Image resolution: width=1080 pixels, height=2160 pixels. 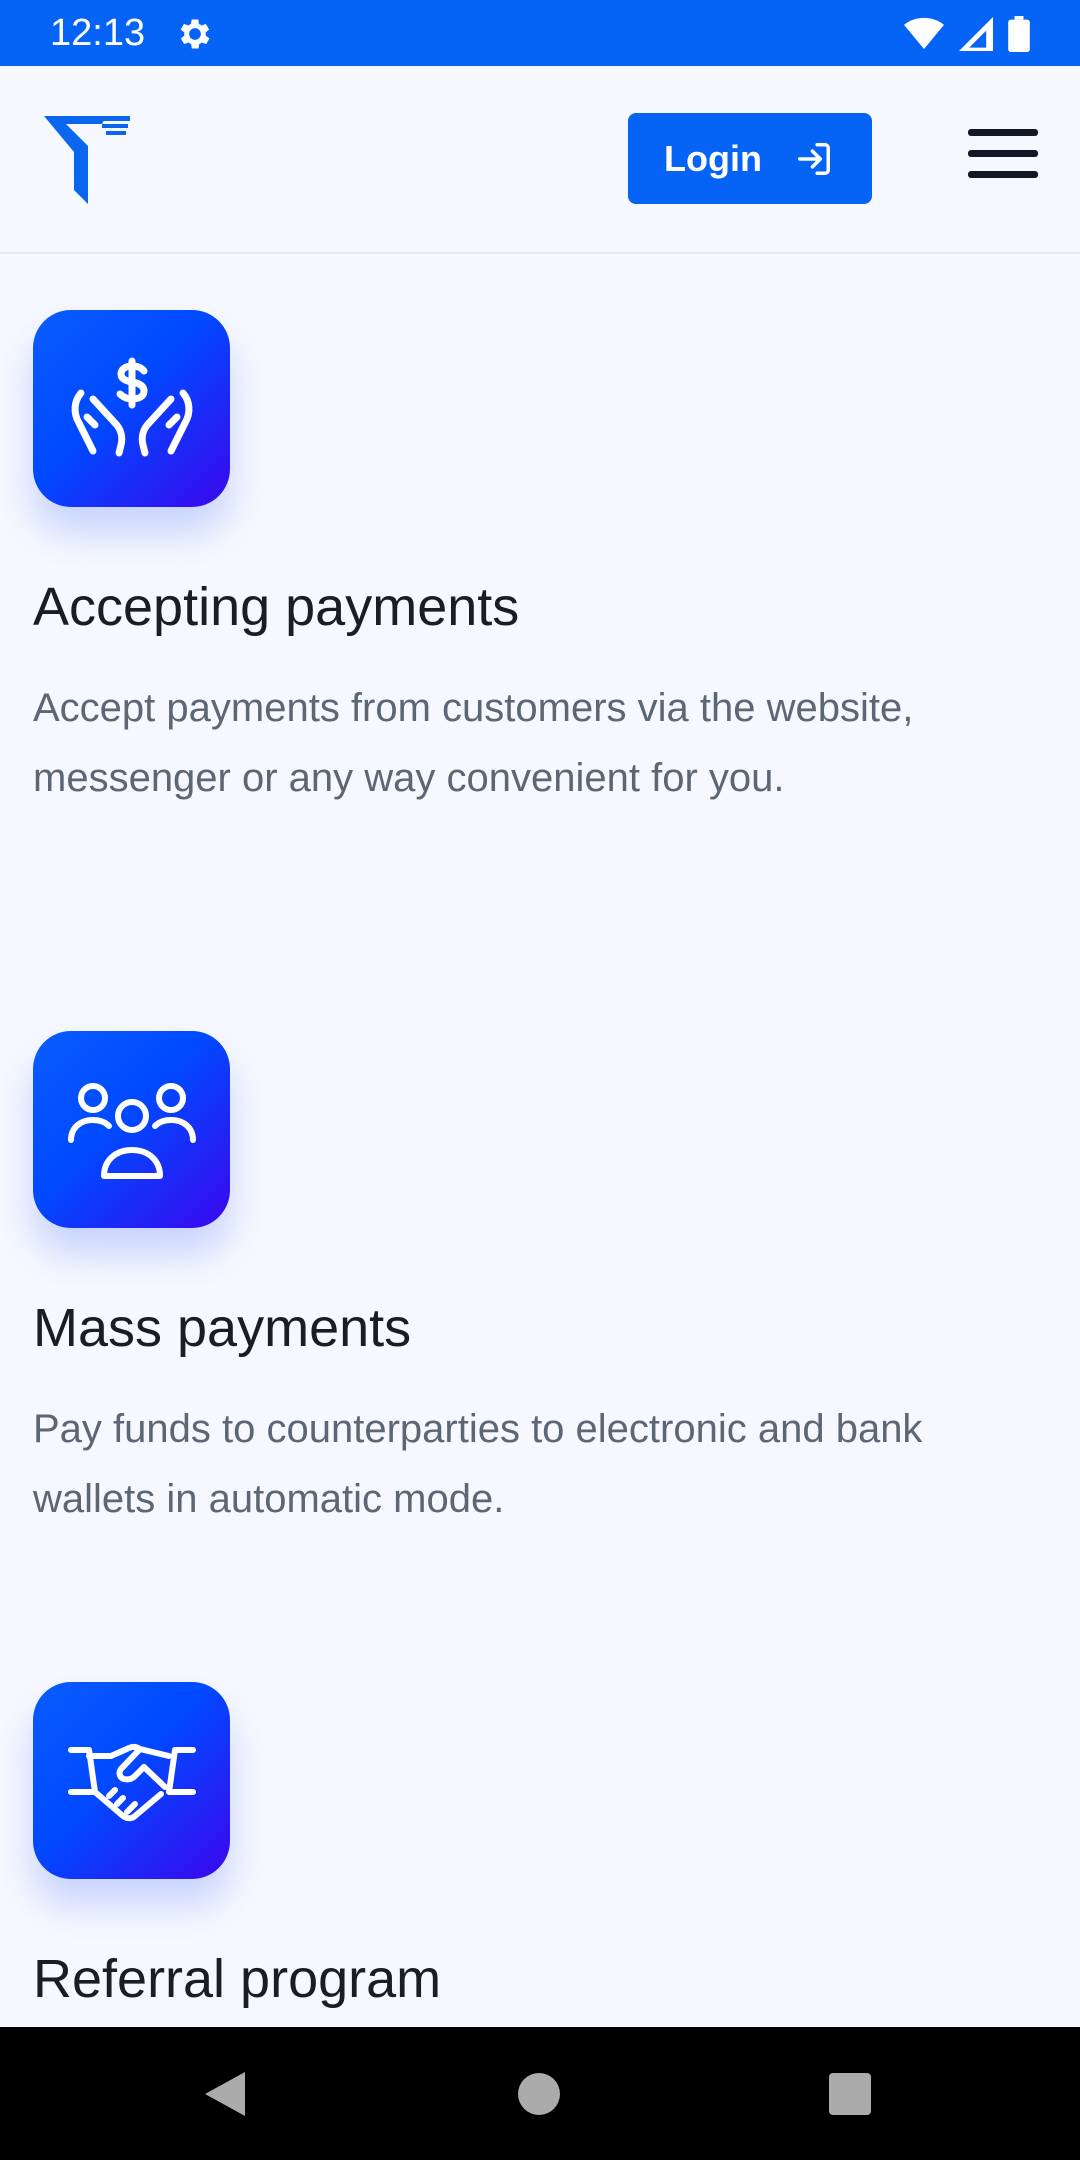 I want to click on login-arrow-icon, so click(x=814, y=159).